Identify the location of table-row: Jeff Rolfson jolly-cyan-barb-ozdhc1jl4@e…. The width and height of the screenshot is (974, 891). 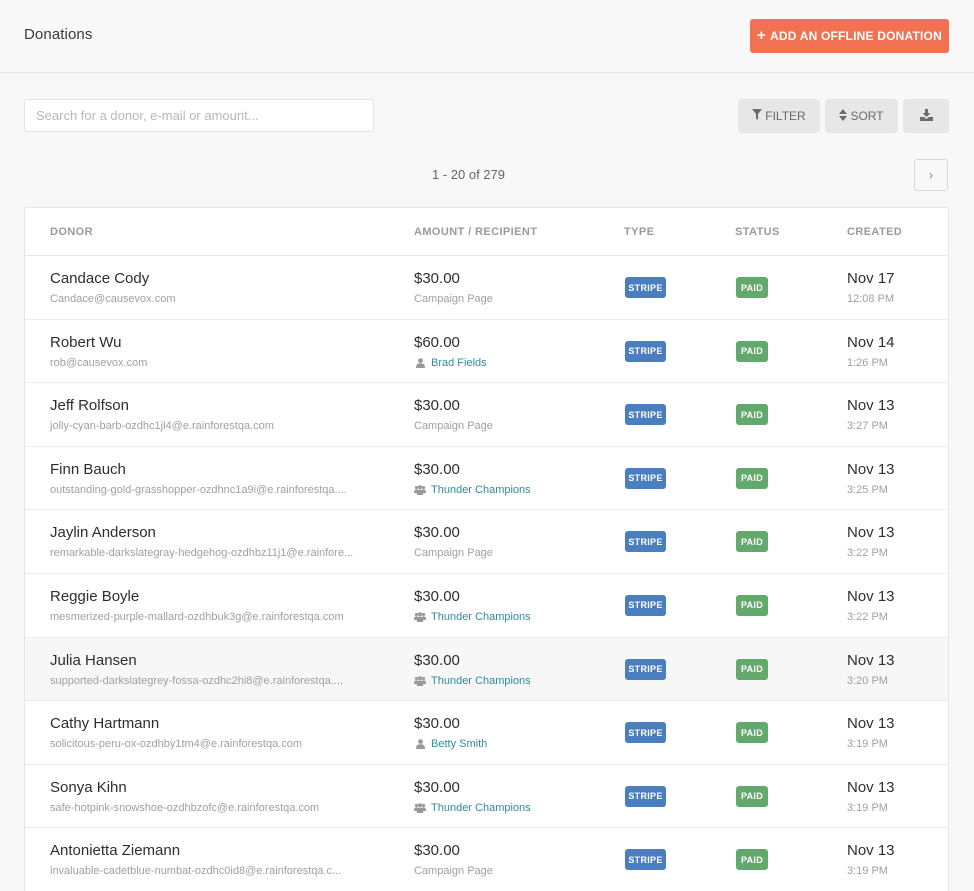
(486, 415).